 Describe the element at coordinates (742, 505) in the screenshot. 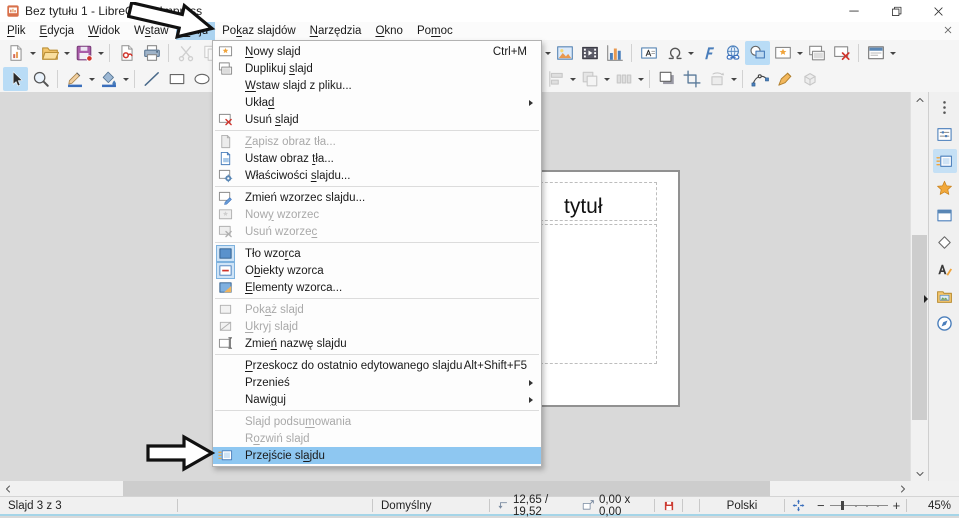

I see `language-label: Polski` at that location.